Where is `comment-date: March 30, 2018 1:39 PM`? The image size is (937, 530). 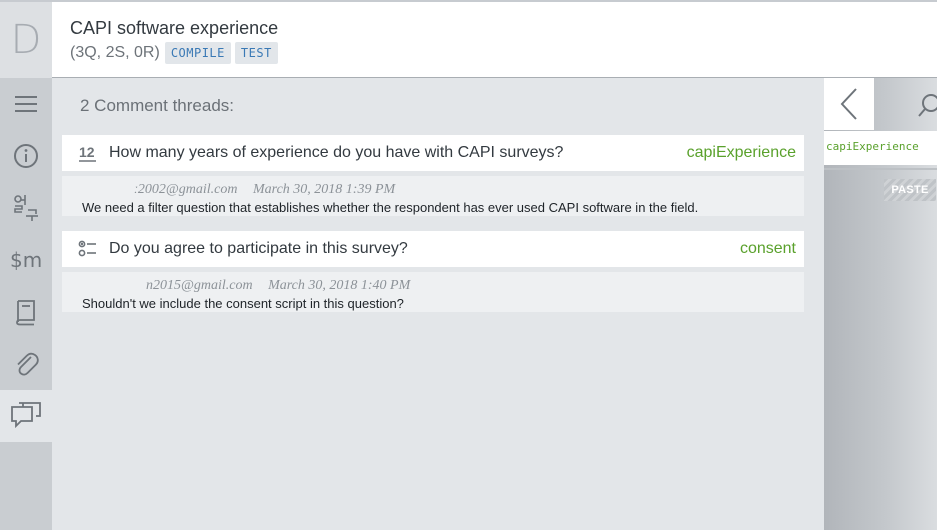
comment-date: March 30, 2018 1:39 PM is located at coordinates (324, 189).